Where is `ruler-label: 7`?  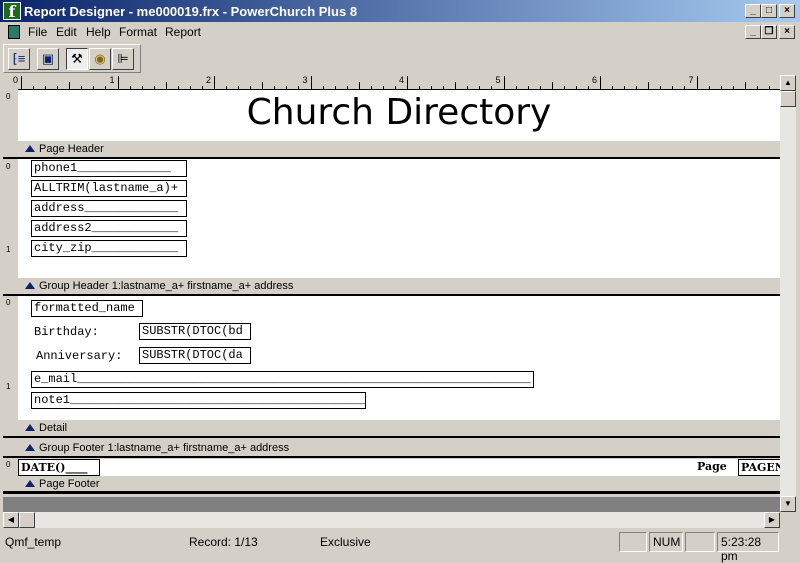
ruler-label: 7 is located at coordinates (691, 80).